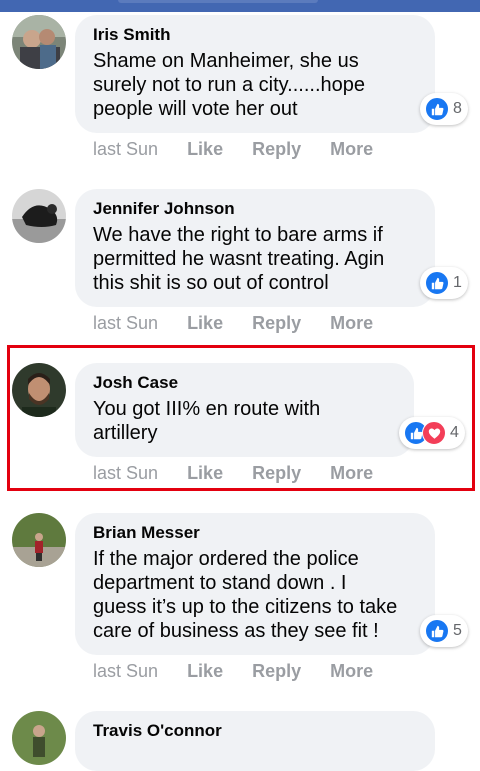  What do you see at coordinates (256, 533) in the screenshot?
I see `comment-author: Brian Messer` at bounding box center [256, 533].